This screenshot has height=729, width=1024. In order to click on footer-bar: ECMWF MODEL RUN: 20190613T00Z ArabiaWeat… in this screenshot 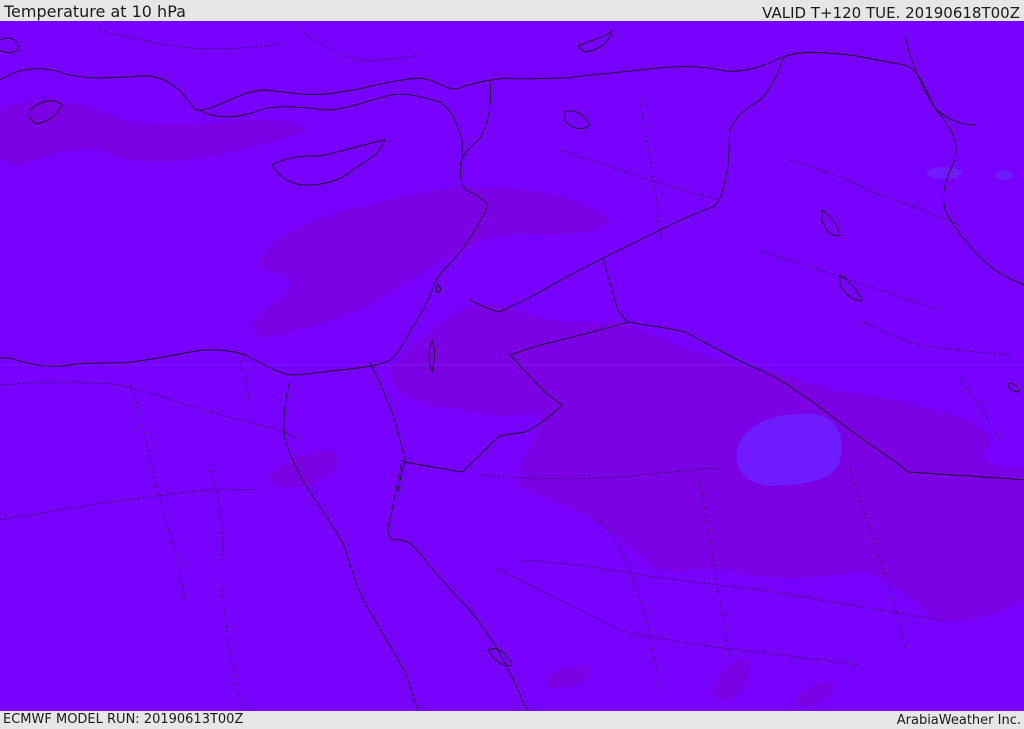, I will do `click(512, 720)`.